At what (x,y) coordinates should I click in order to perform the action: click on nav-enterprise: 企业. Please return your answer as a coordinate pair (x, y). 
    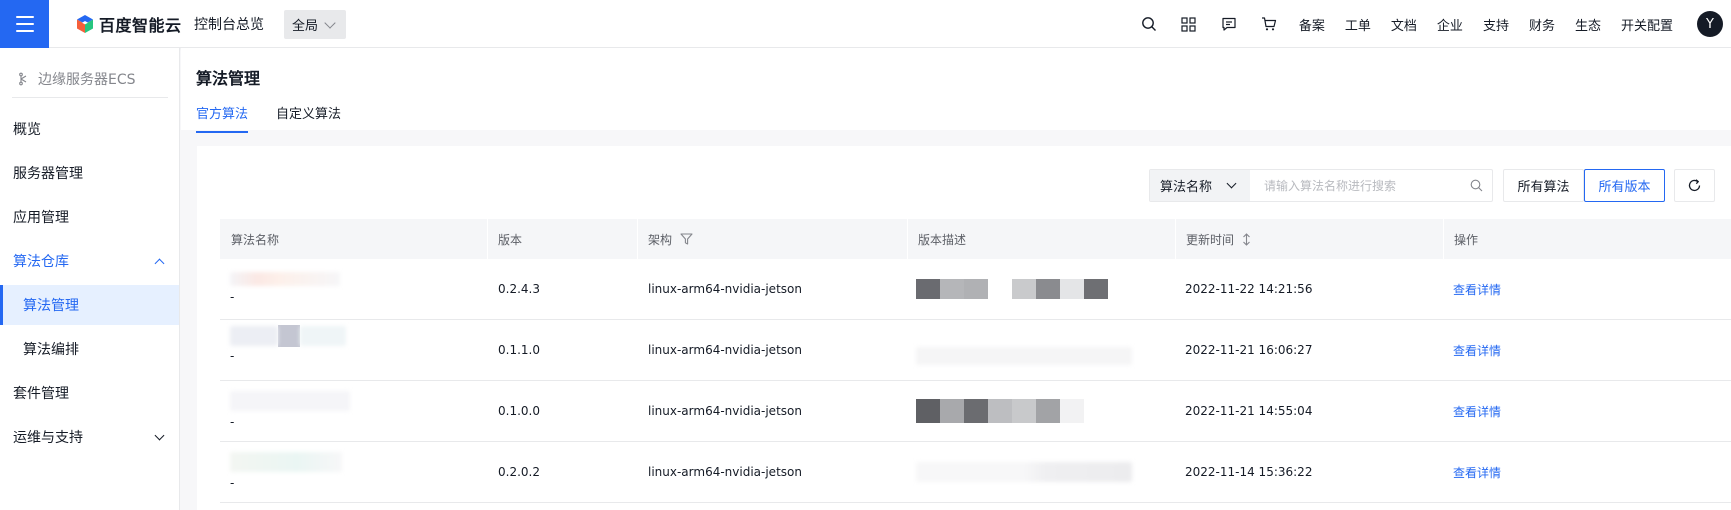
    Looking at the image, I should click on (1450, 24).